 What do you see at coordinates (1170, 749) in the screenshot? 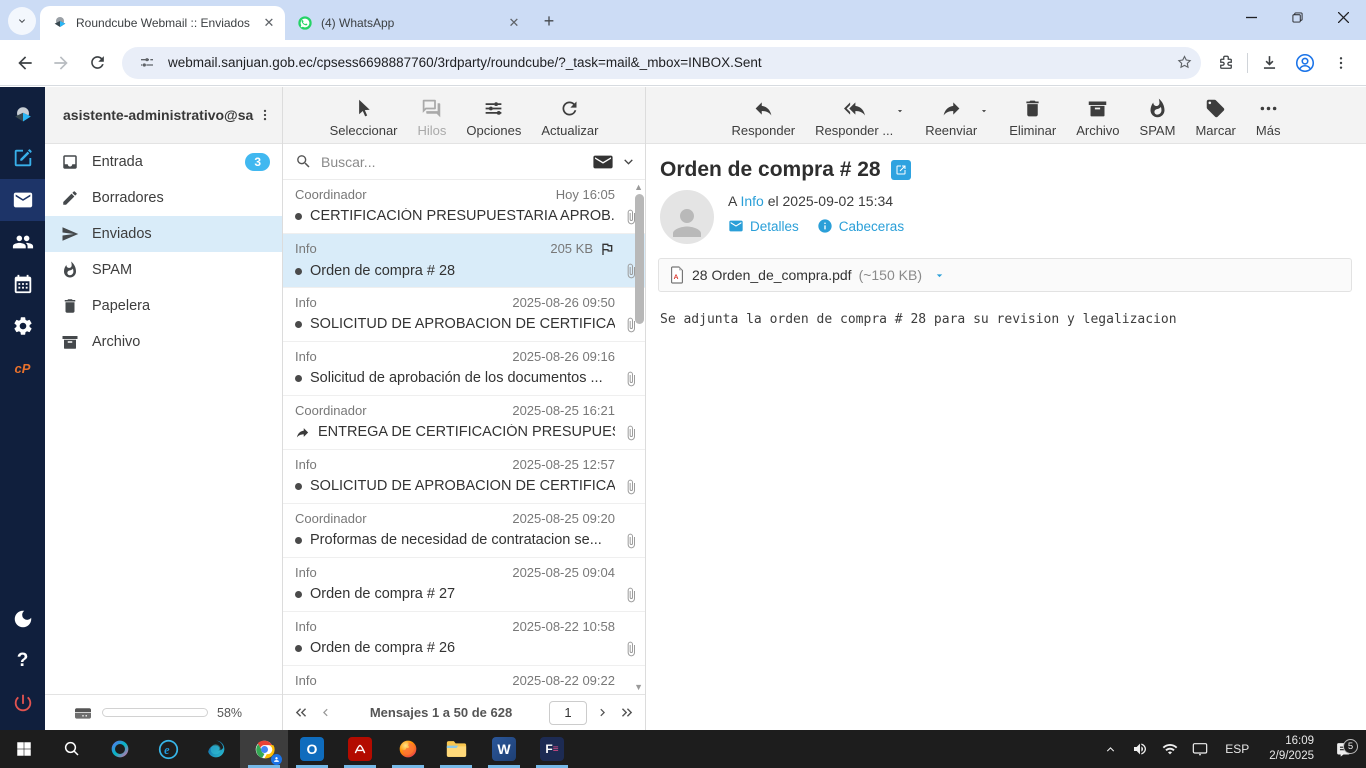
I see `wifi-icon` at bounding box center [1170, 749].